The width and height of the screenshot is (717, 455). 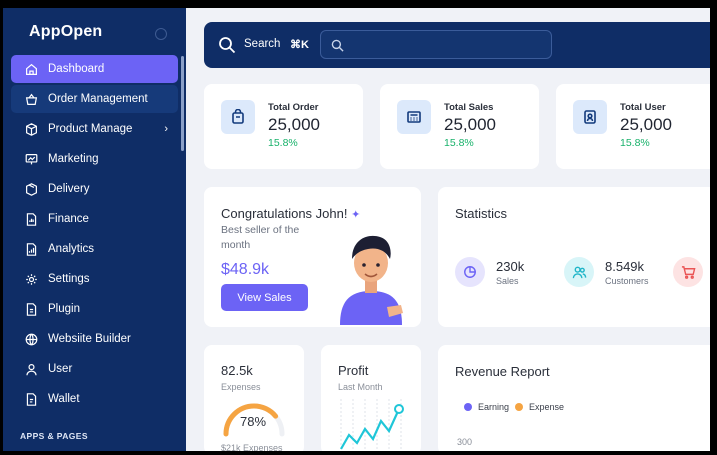 What do you see at coordinates (237, 370) in the screenshot?
I see `expenses-value: 82.5k` at bounding box center [237, 370].